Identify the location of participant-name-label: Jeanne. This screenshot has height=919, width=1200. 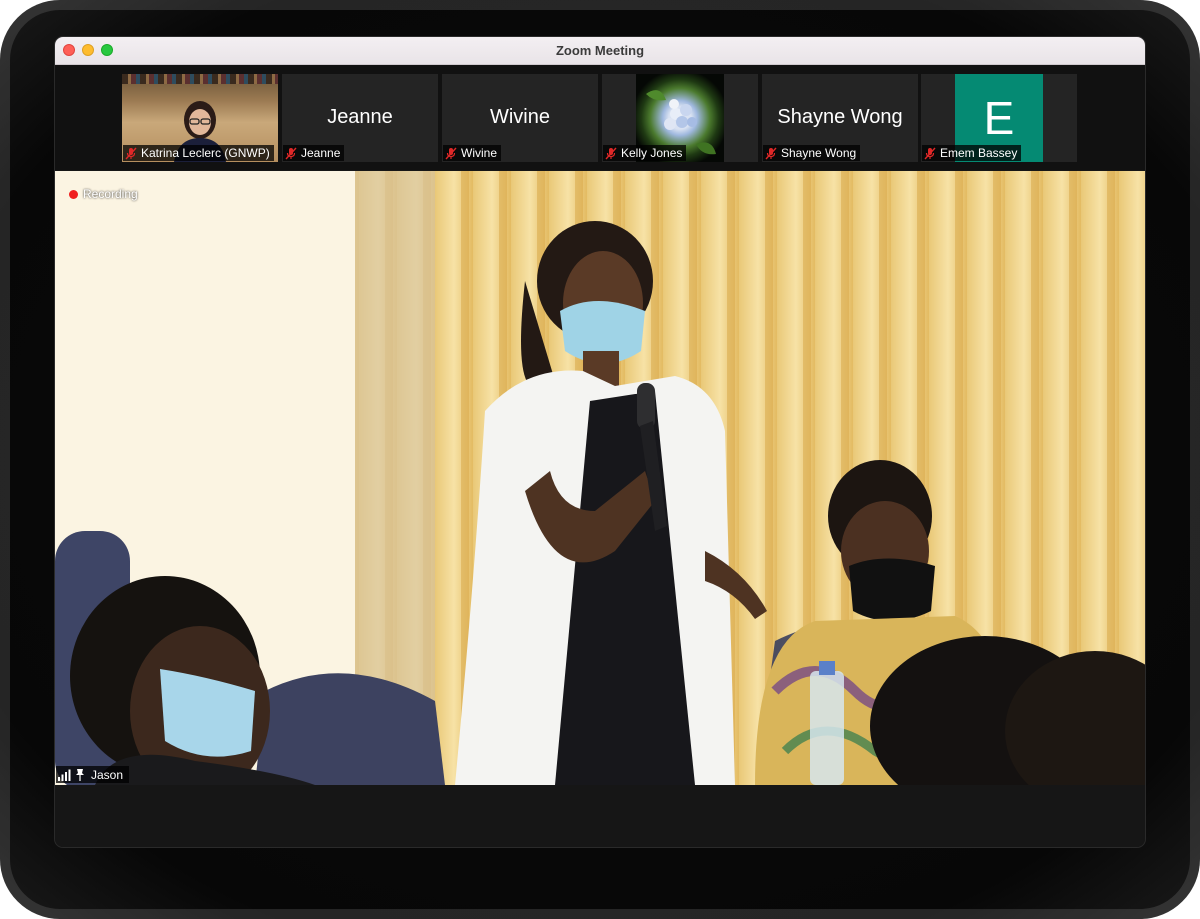
(314, 153).